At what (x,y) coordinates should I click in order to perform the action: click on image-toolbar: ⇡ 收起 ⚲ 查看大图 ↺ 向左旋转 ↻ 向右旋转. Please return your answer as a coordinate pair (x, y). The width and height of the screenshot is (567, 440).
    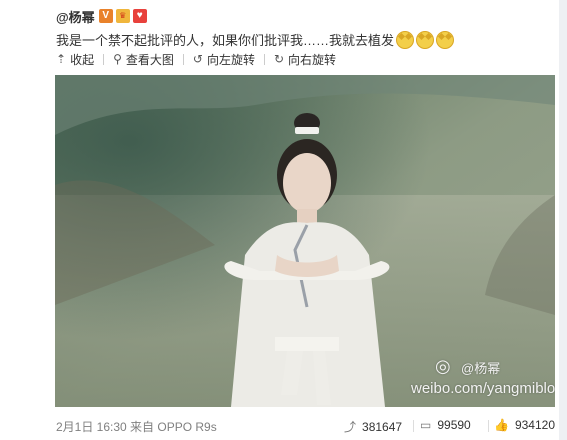
    Looking at the image, I should click on (196, 59).